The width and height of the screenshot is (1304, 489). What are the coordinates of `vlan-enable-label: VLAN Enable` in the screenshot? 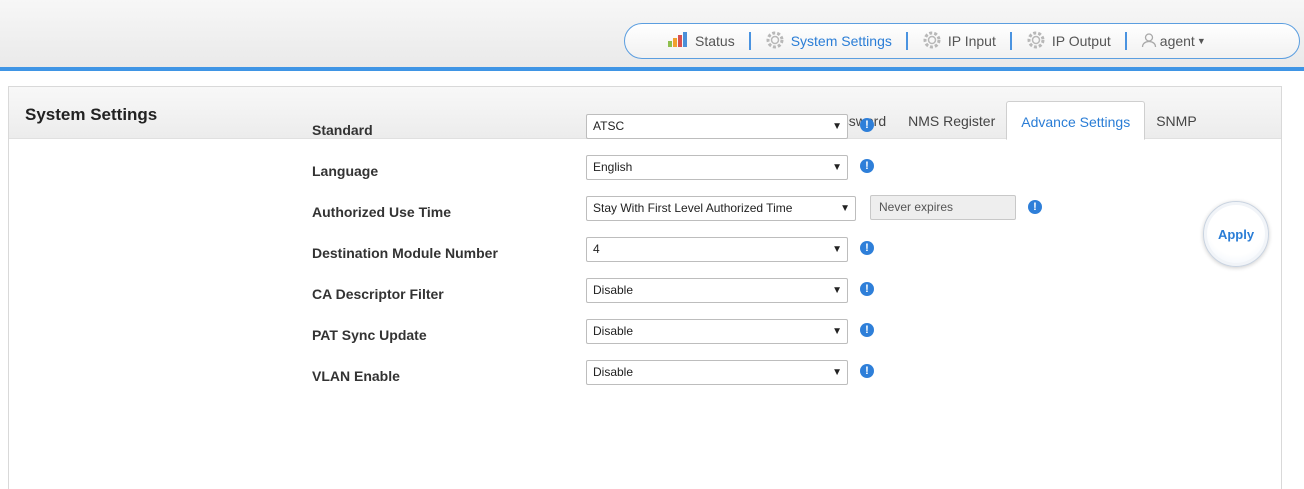 It's located at (356, 376).